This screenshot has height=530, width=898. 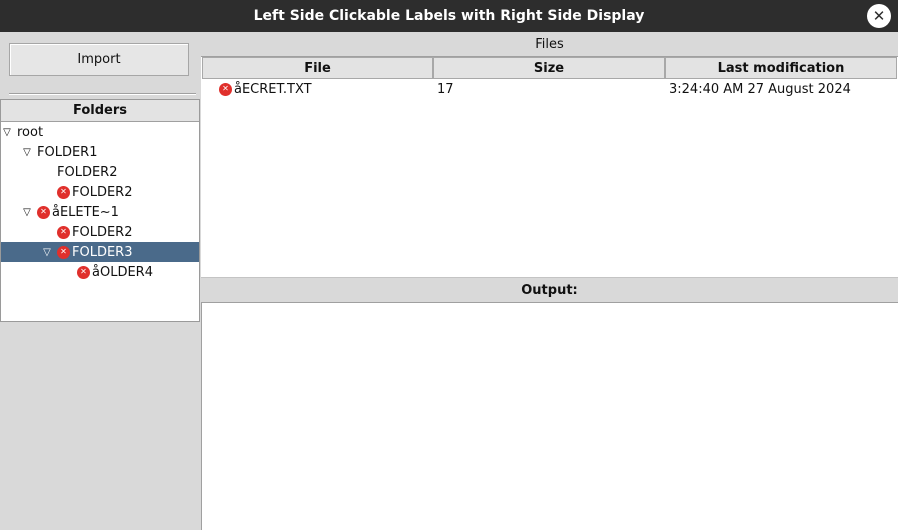 What do you see at coordinates (781, 89) in the screenshot?
I see `file-modified-cell: 3:24:40 AM 27 August 2024` at bounding box center [781, 89].